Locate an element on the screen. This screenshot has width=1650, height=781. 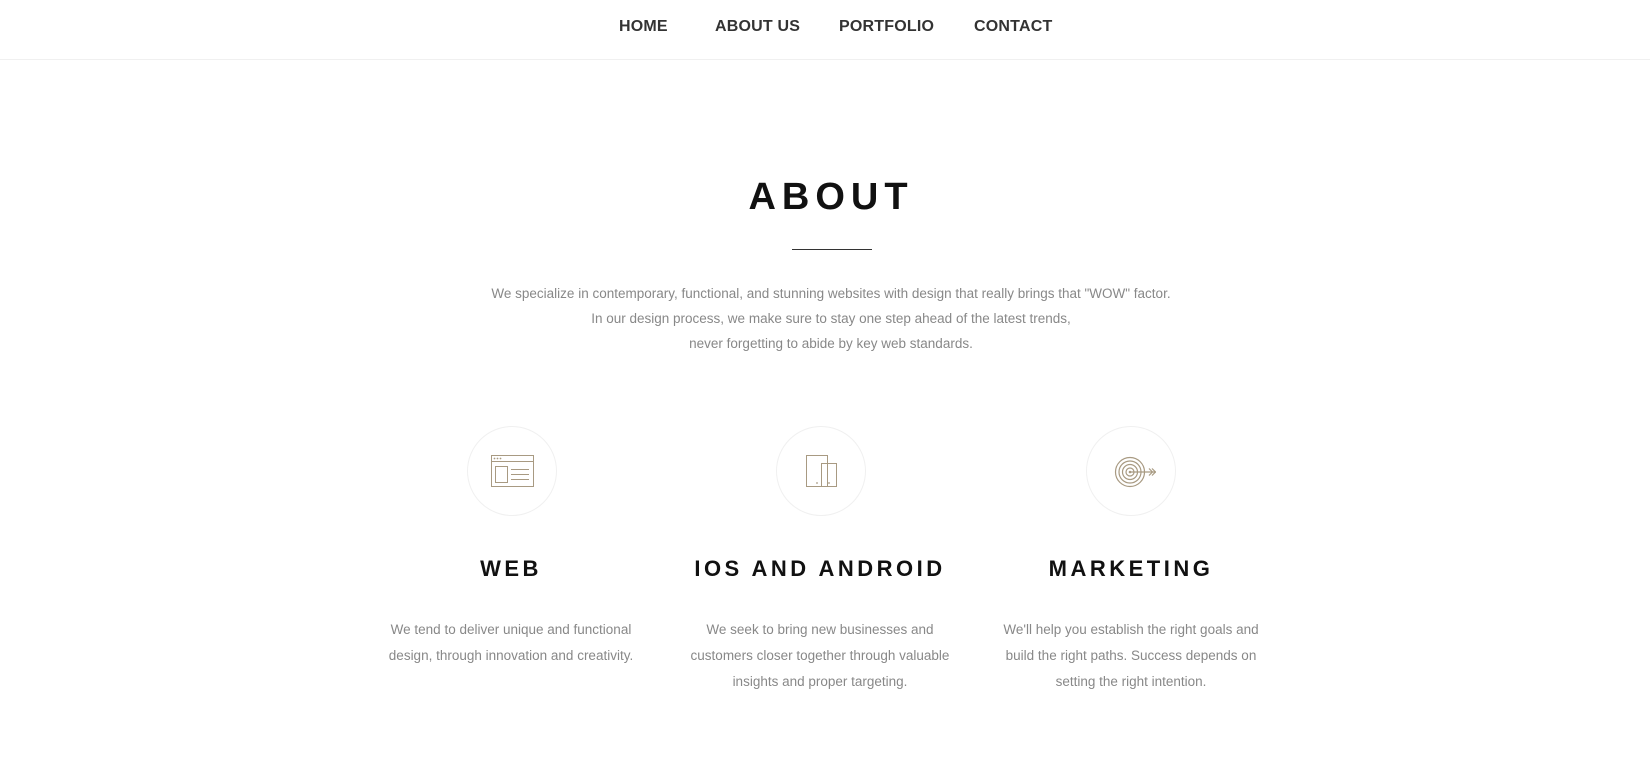
mobile-devices-icon is located at coordinates (821, 471).